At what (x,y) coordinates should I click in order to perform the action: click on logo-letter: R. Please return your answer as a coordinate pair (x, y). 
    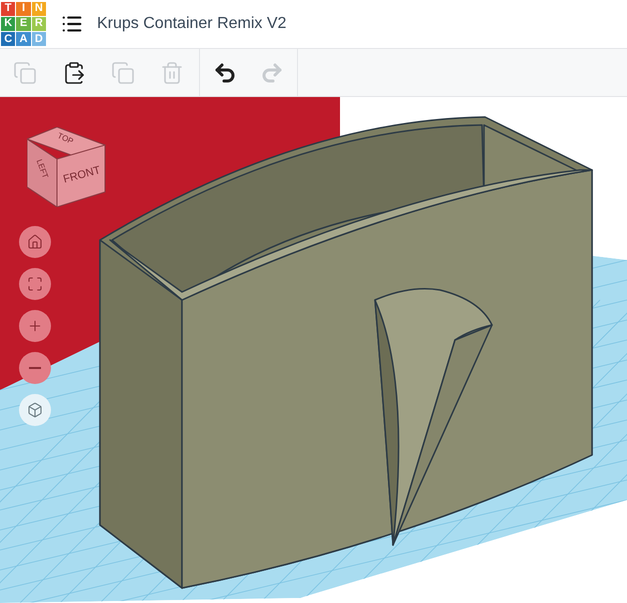
    Looking at the image, I should click on (39, 23).